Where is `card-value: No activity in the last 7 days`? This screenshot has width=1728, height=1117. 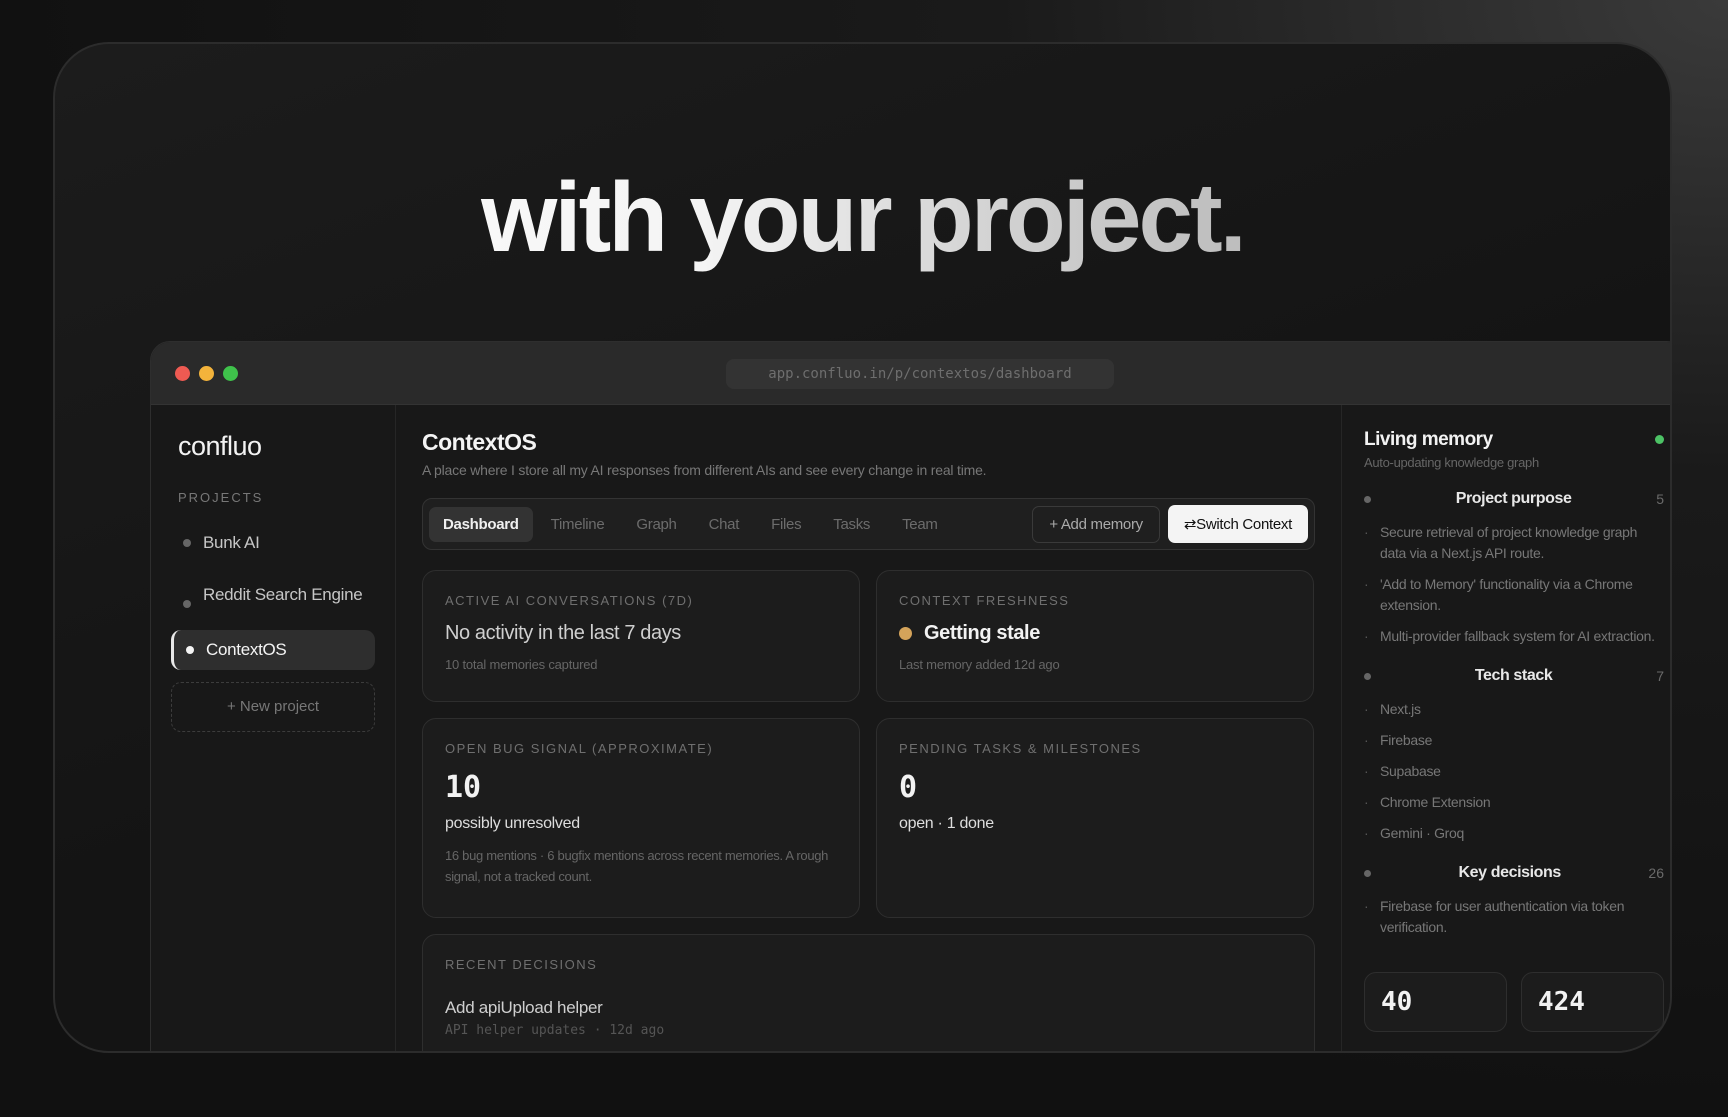
card-value: No activity in the last 7 days is located at coordinates (563, 633).